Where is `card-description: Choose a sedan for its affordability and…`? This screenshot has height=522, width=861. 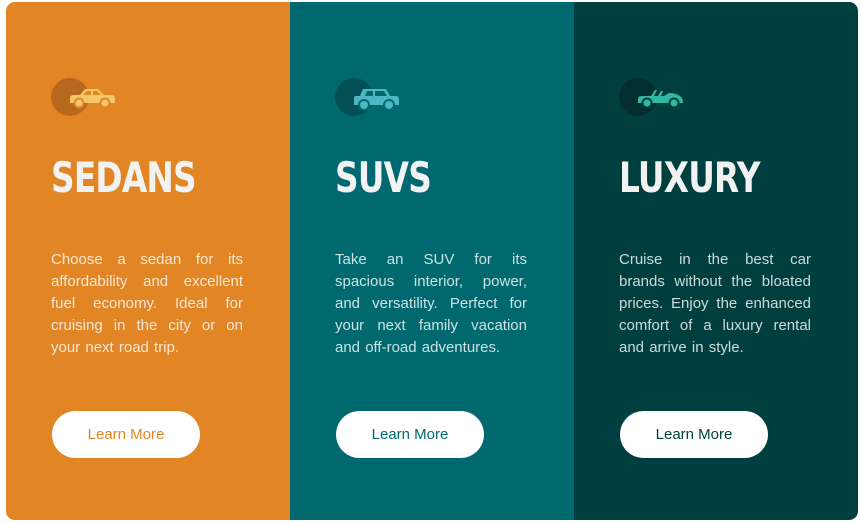 card-description: Choose a sedan for its affordability and… is located at coordinates (147, 303).